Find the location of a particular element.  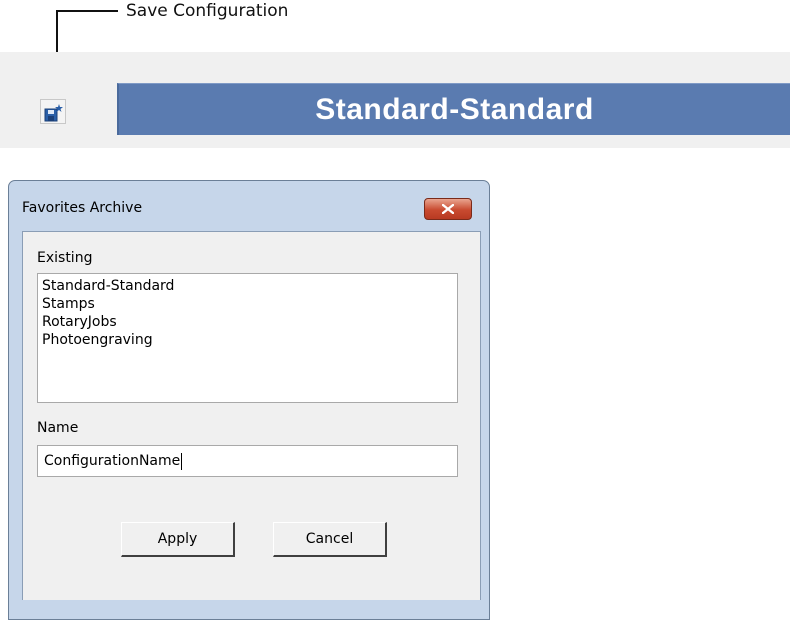

name-label: Name is located at coordinates (58, 428).